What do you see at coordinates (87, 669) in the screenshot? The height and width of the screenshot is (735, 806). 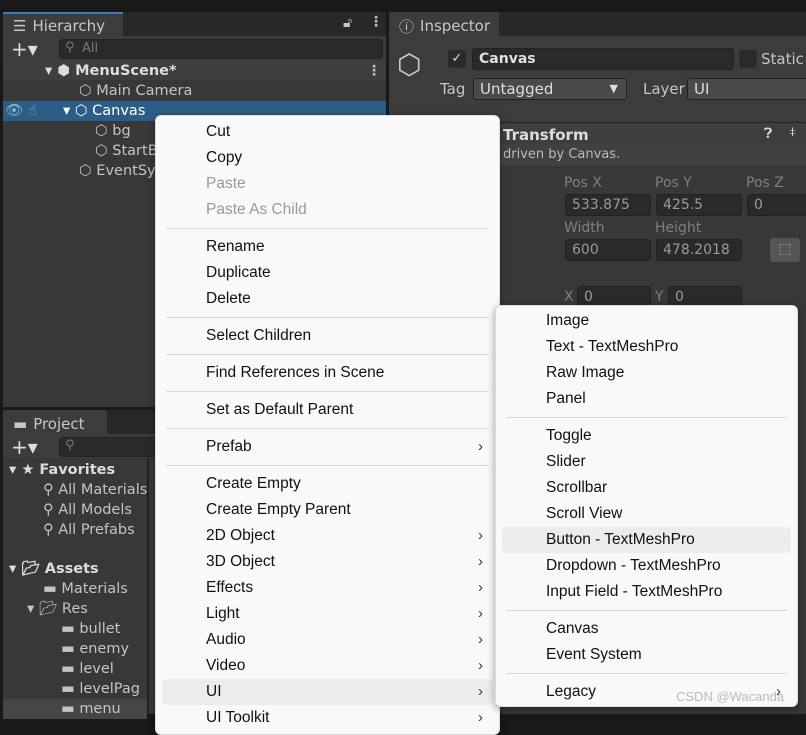 I see `list-item: ▬ level` at bounding box center [87, 669].